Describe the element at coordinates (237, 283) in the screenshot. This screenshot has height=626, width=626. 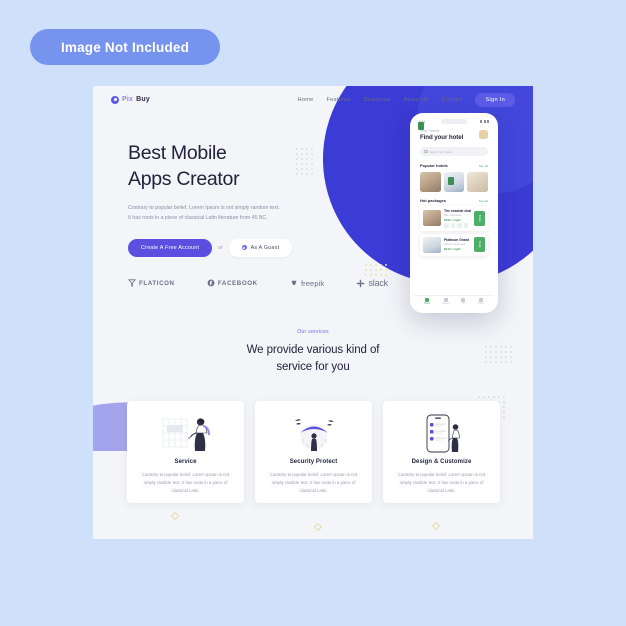
I see `brand-facebook-label: FACEBOOK` at that location.